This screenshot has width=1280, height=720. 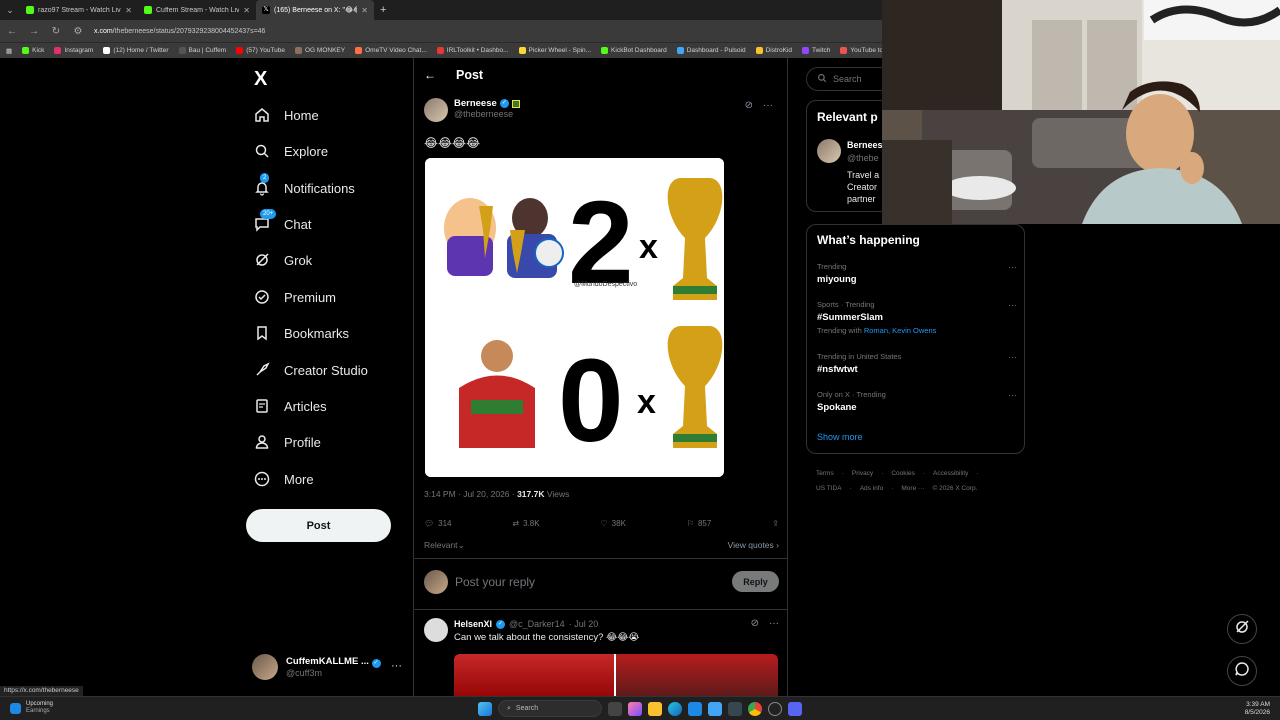 I want to click on nav-chat: 20+ Chat, so click(x=282, y=222).